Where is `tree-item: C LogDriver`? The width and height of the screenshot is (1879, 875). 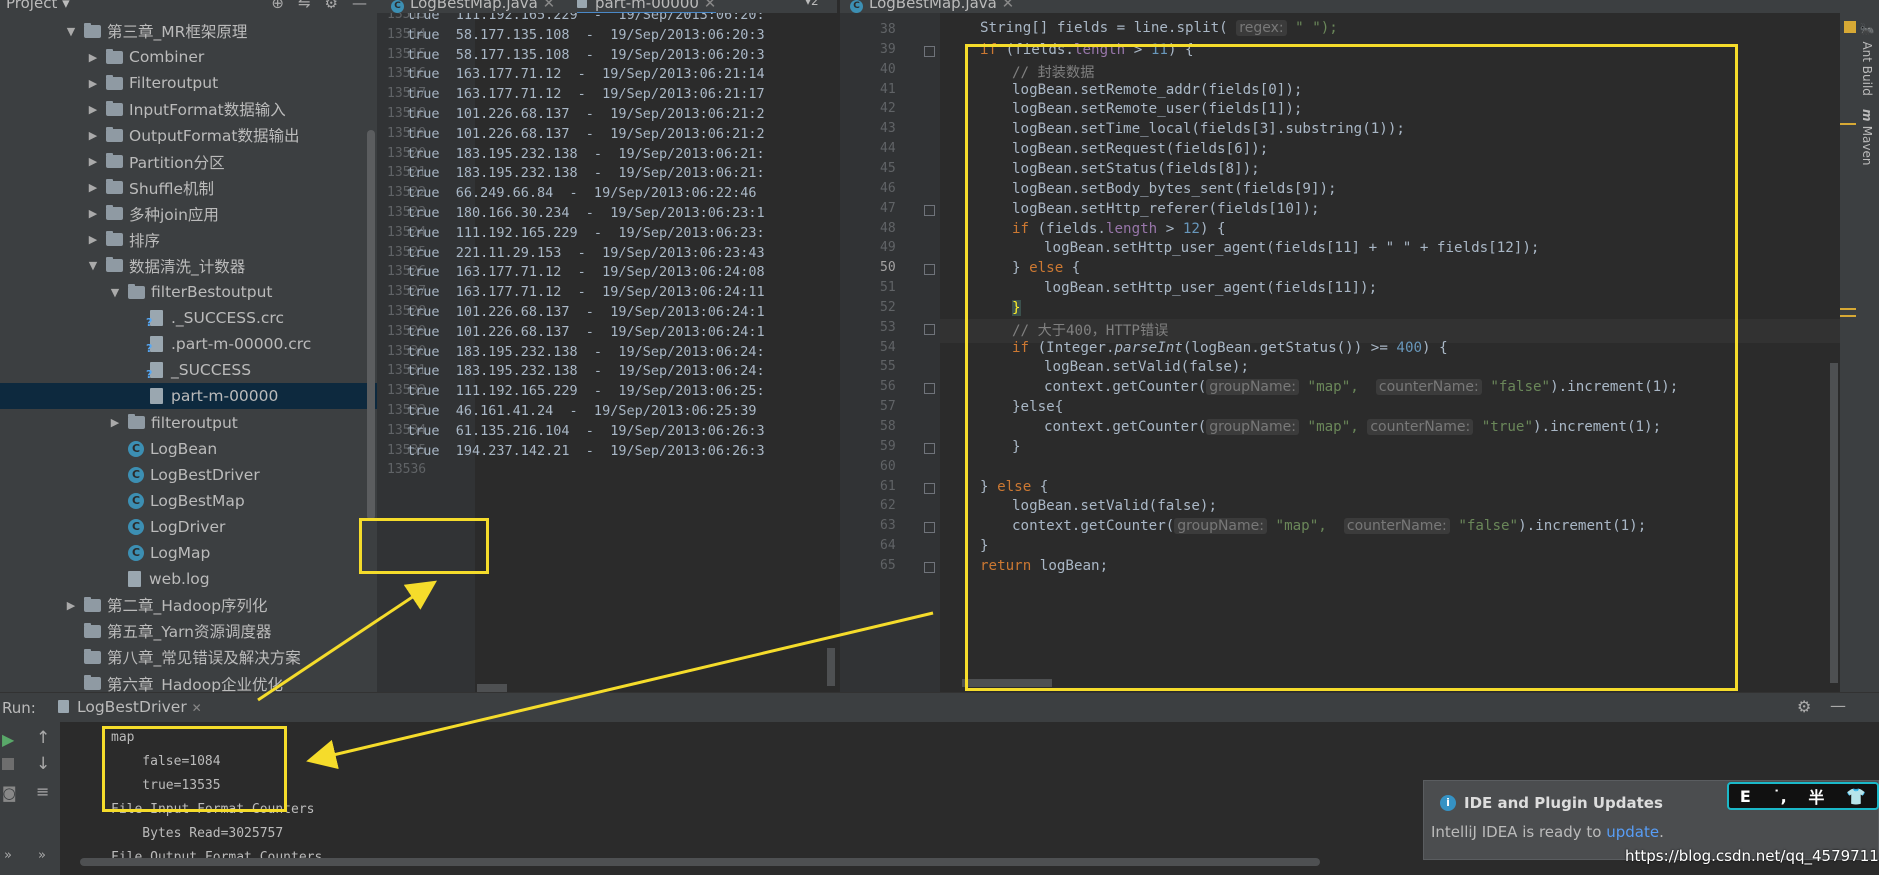 tree-item: C LogDriver is located at coordinates (188, 527).